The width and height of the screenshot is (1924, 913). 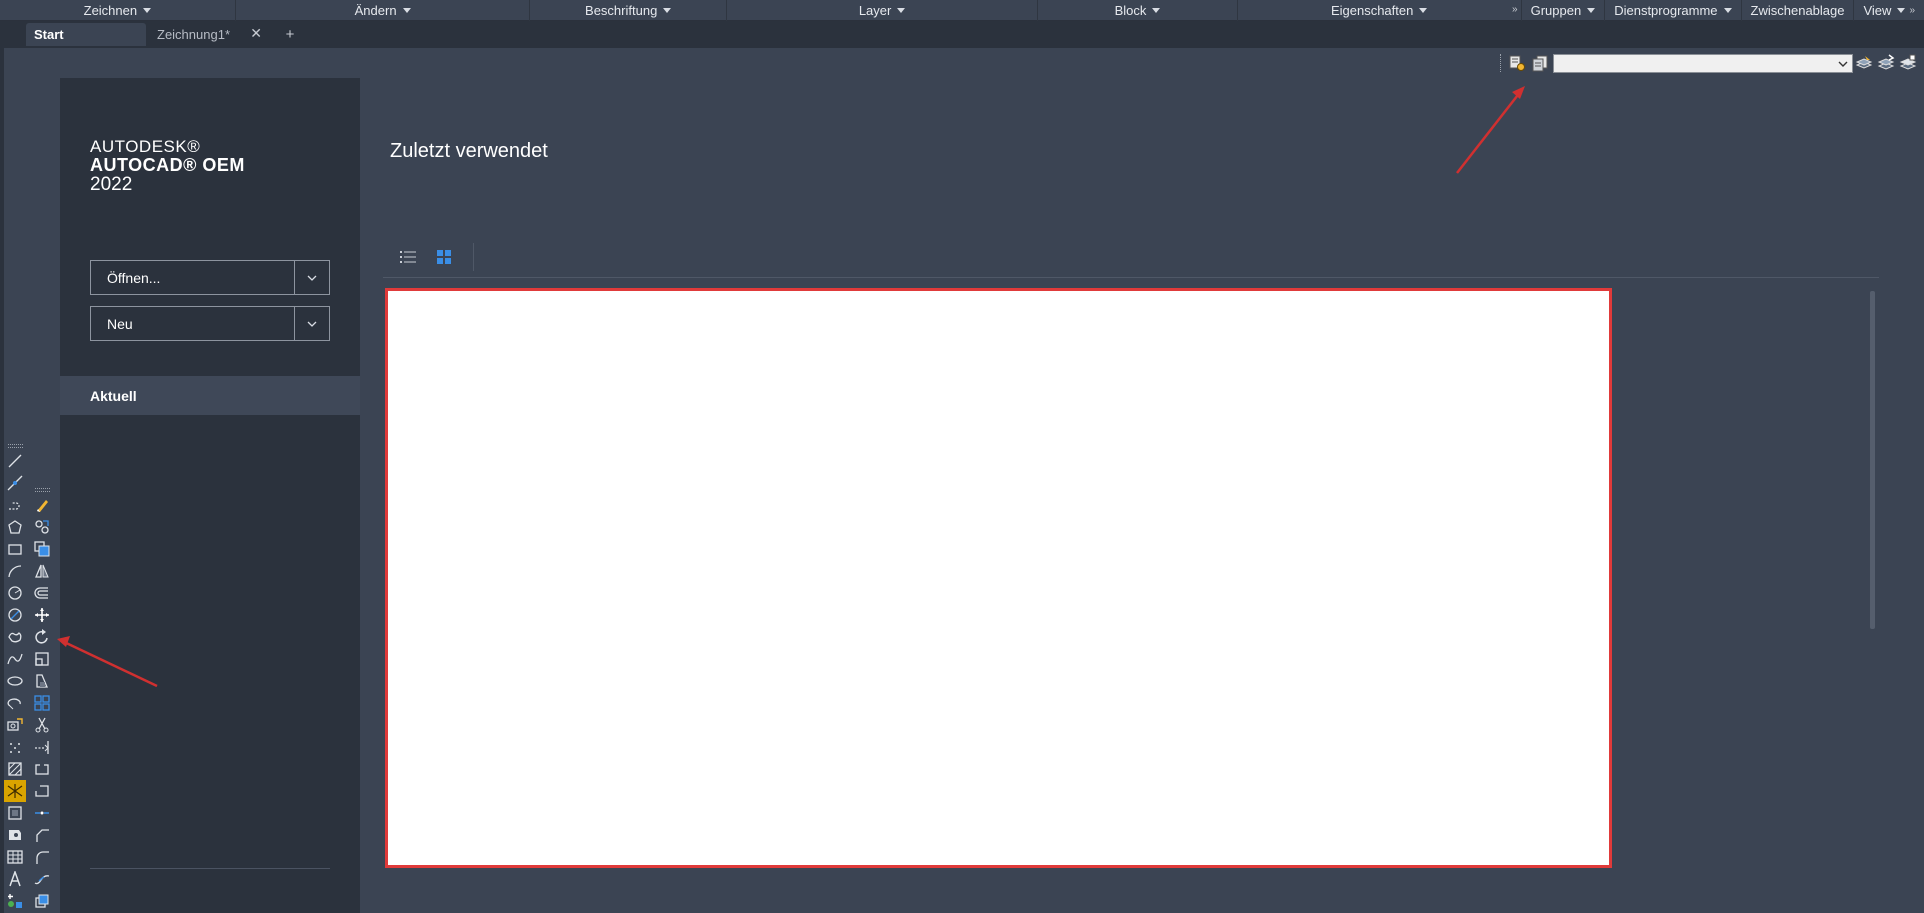 What do you see at coordinates (1380, 10) in the screenshot?
I see `ribbon-panel-eigenschaften: Eigenschaften »` at bounding box center [1380, 10].